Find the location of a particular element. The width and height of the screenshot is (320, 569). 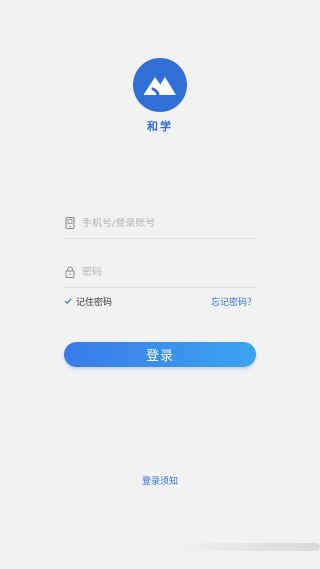

remember-password-checkbox: 记住密码 is located at coordinates (88, 301).